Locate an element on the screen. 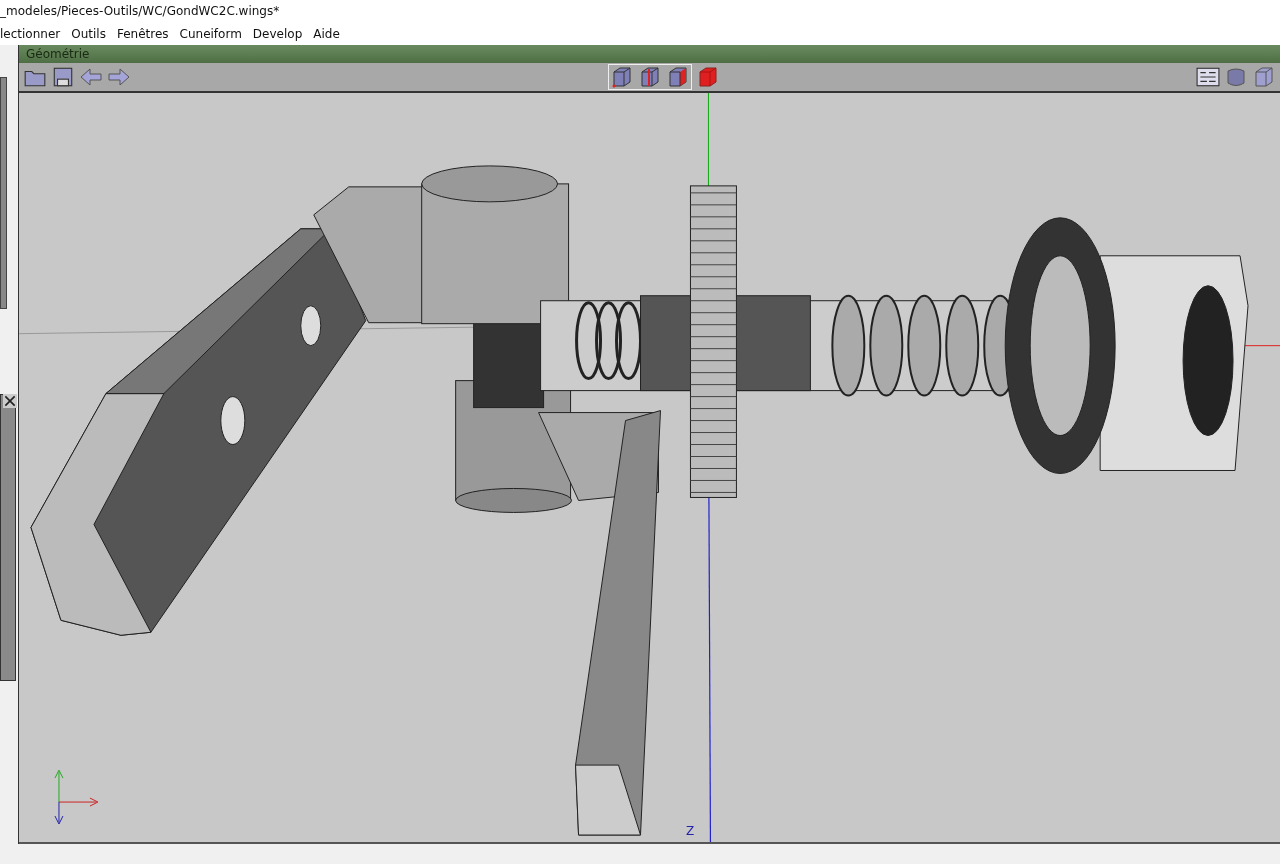 Image resolution: width=1280 pixels, height=864 pixels. window-title: _modeles/Pieces-Outils/WC/GondWC2C.wings* is located at coordinates (140, 11).